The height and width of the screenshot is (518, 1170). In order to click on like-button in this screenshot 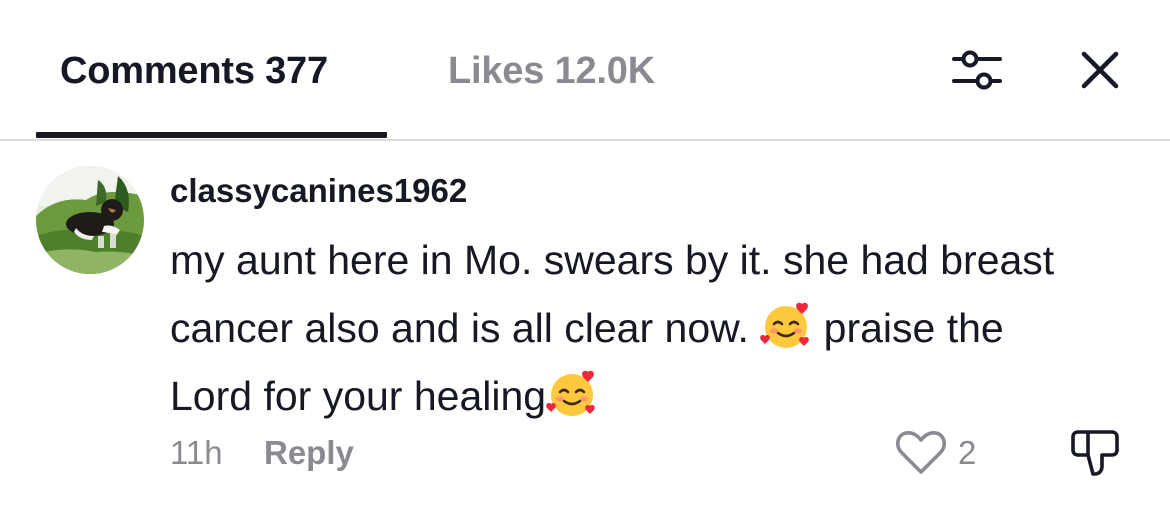, I will do `click(921, 453)`.